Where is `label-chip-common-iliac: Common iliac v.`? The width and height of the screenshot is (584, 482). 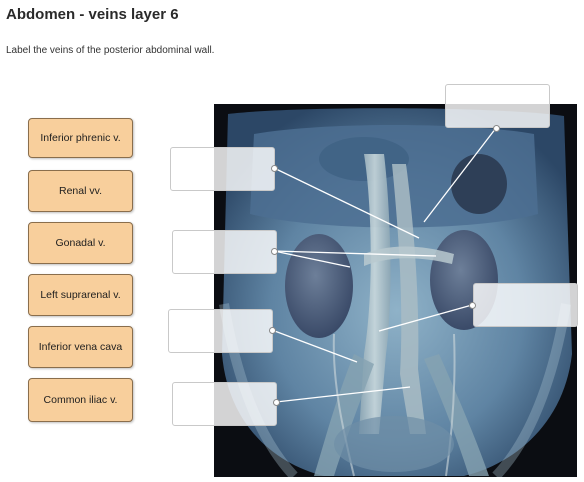 label-chip-common-iliac: Common iliac v. is located at coordinates (80, 400).